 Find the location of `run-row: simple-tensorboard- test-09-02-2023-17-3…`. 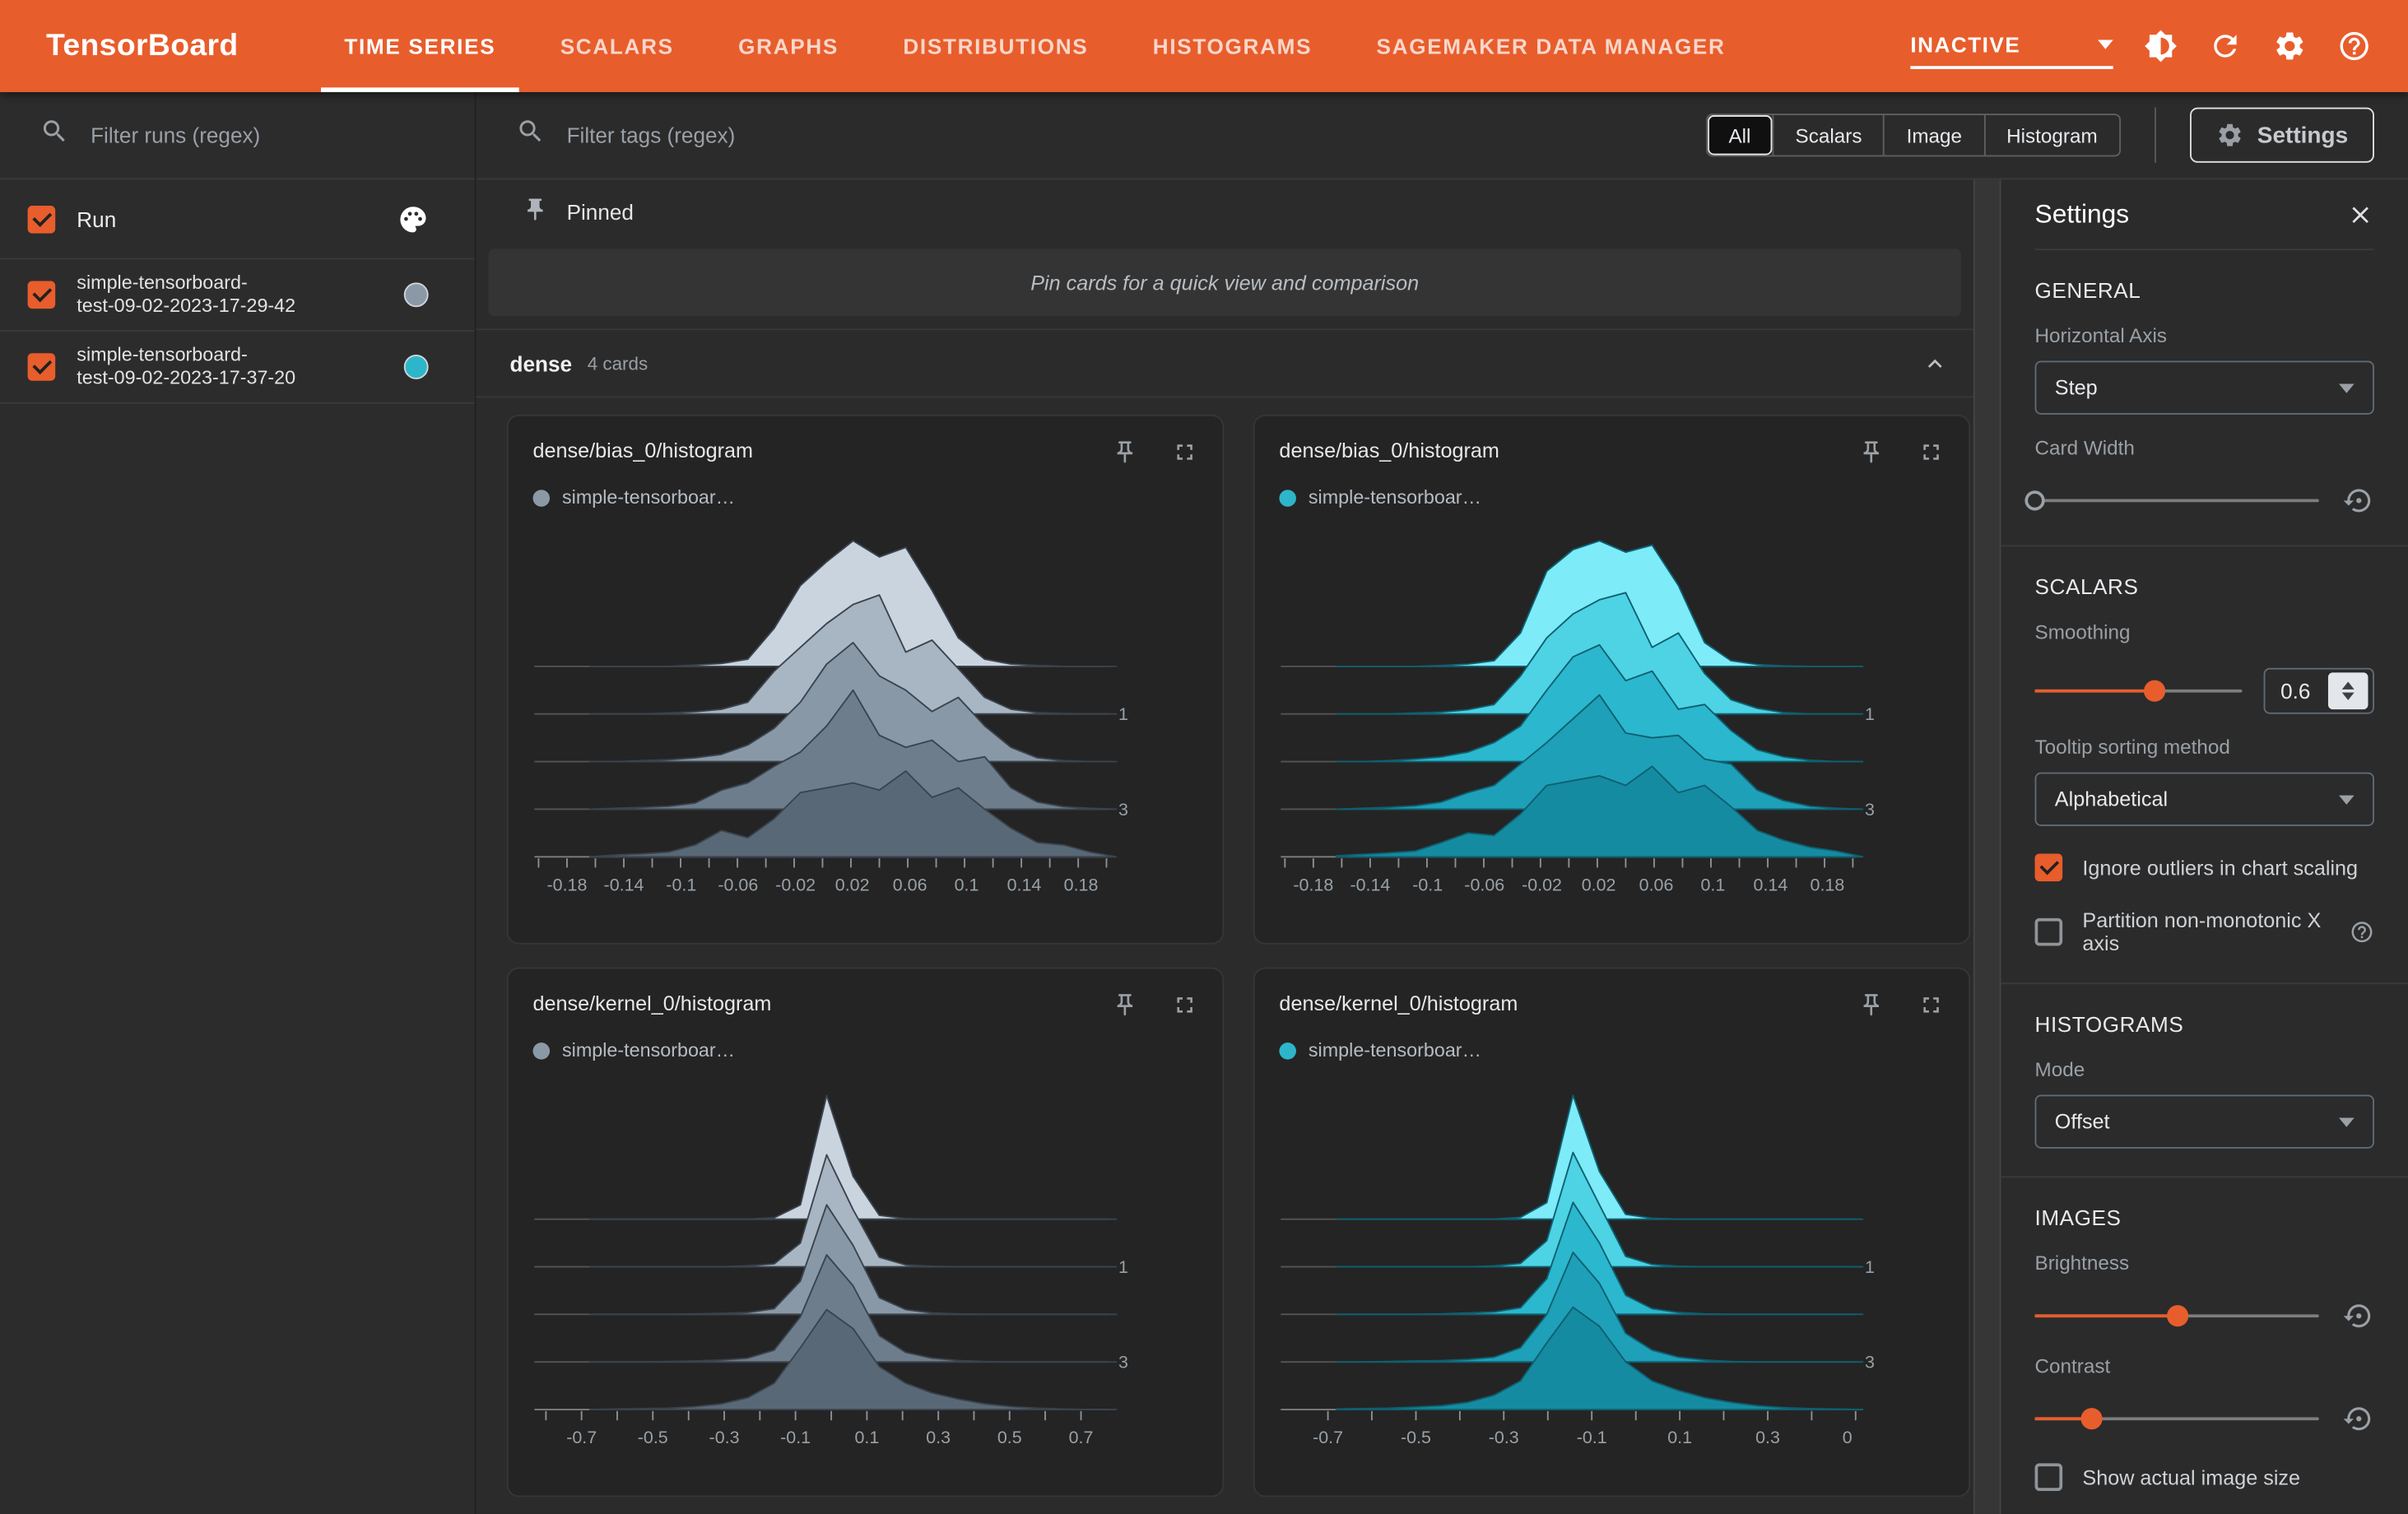

run-row: simple-tensorboard- test-09-02-2023-17-3… is located at coordinates (237, 368).